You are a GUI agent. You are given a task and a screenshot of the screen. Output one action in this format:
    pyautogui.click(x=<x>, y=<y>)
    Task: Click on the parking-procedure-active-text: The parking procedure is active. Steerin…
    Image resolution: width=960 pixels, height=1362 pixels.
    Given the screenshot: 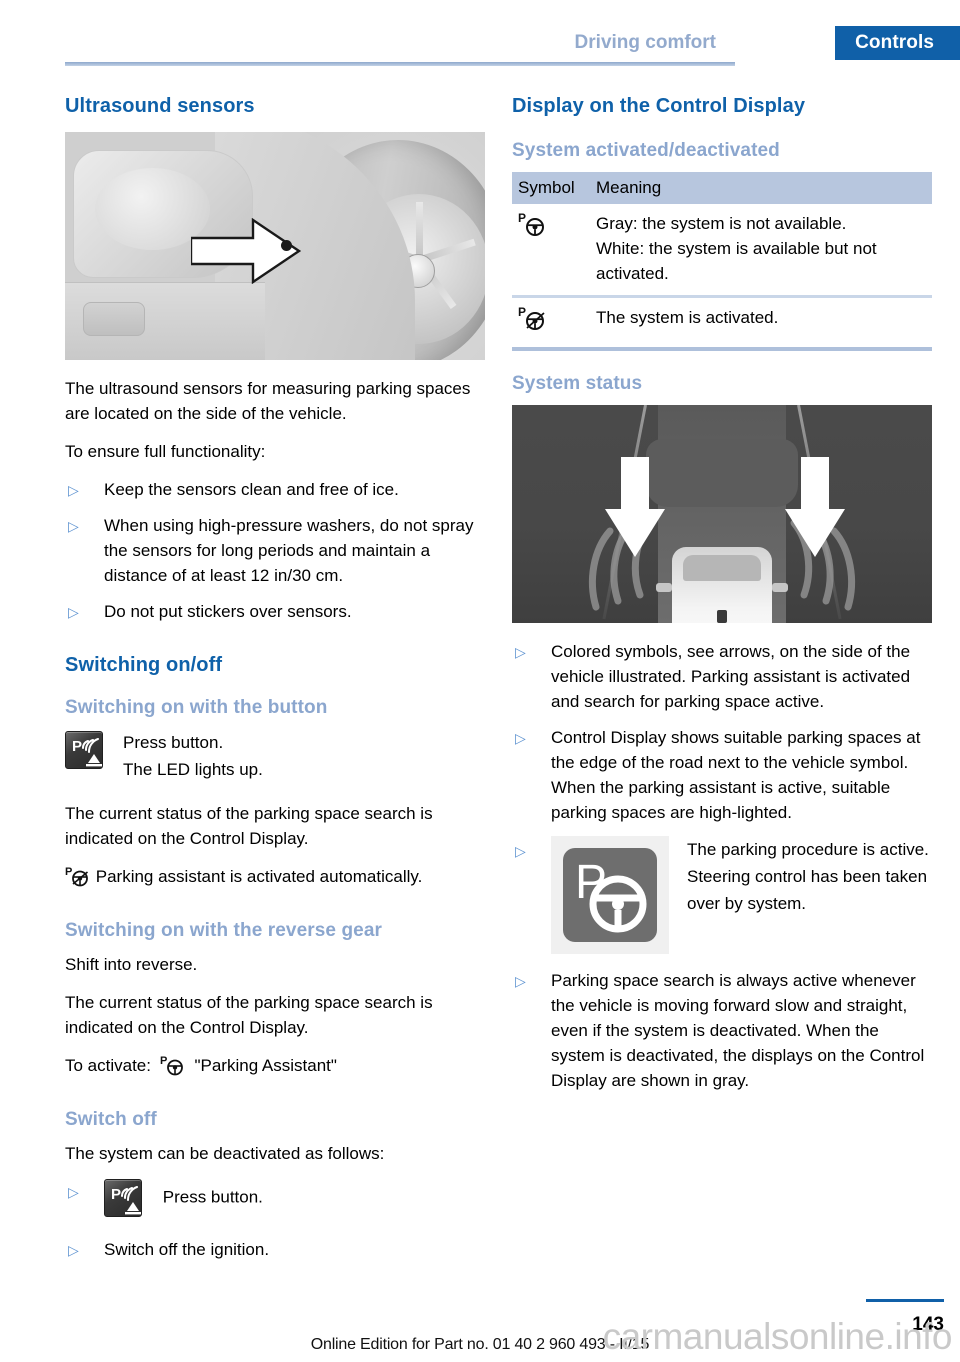 What is the action you would take?
    pyautogui.click(x=808, y=876)
    